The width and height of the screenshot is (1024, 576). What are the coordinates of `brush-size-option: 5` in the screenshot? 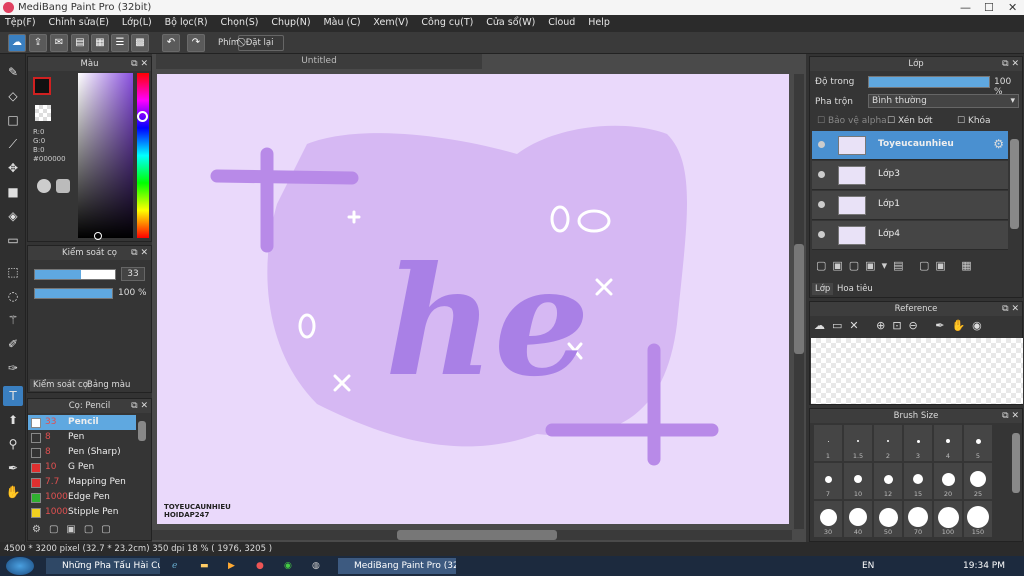 It's located at (978, 443).